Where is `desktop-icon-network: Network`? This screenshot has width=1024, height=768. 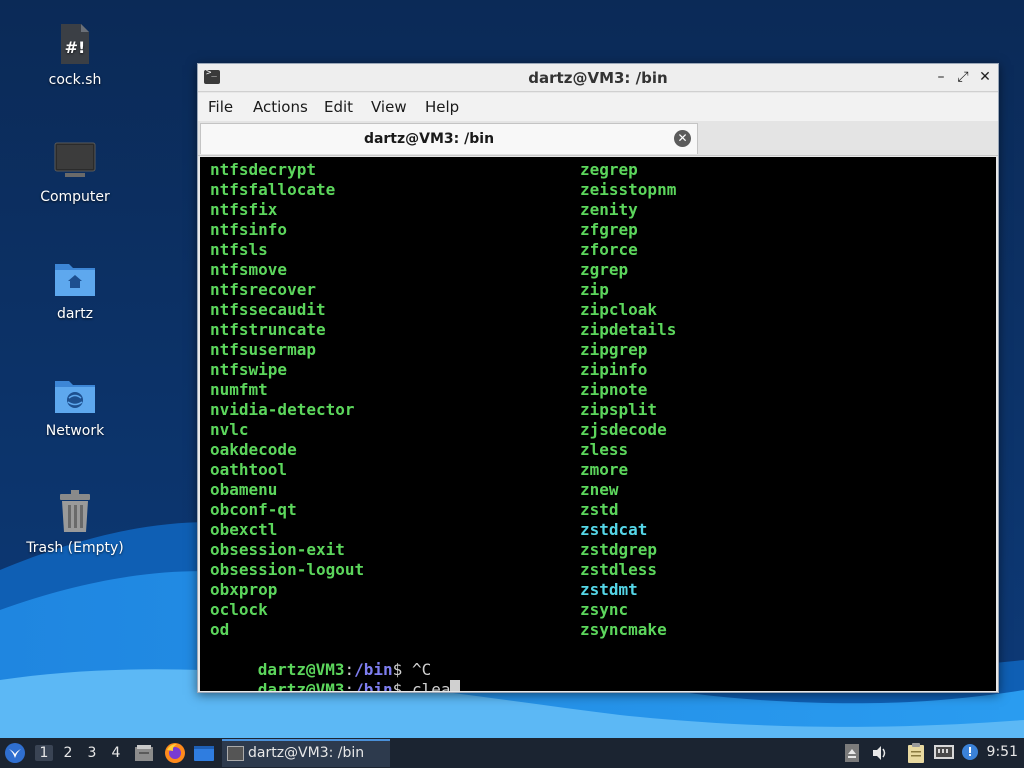 desktop-icon-network: Network is located at coordinates (75, 405).